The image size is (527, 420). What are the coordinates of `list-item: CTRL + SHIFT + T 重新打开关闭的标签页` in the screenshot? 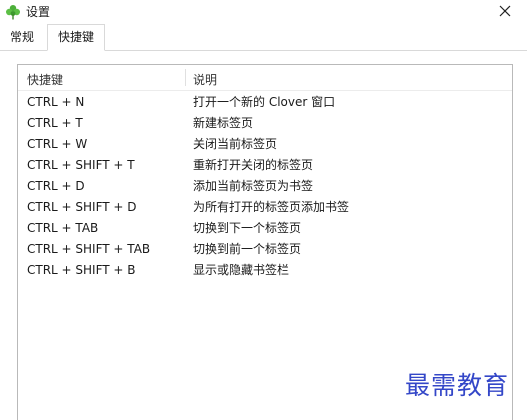 It's located at (265, 165).